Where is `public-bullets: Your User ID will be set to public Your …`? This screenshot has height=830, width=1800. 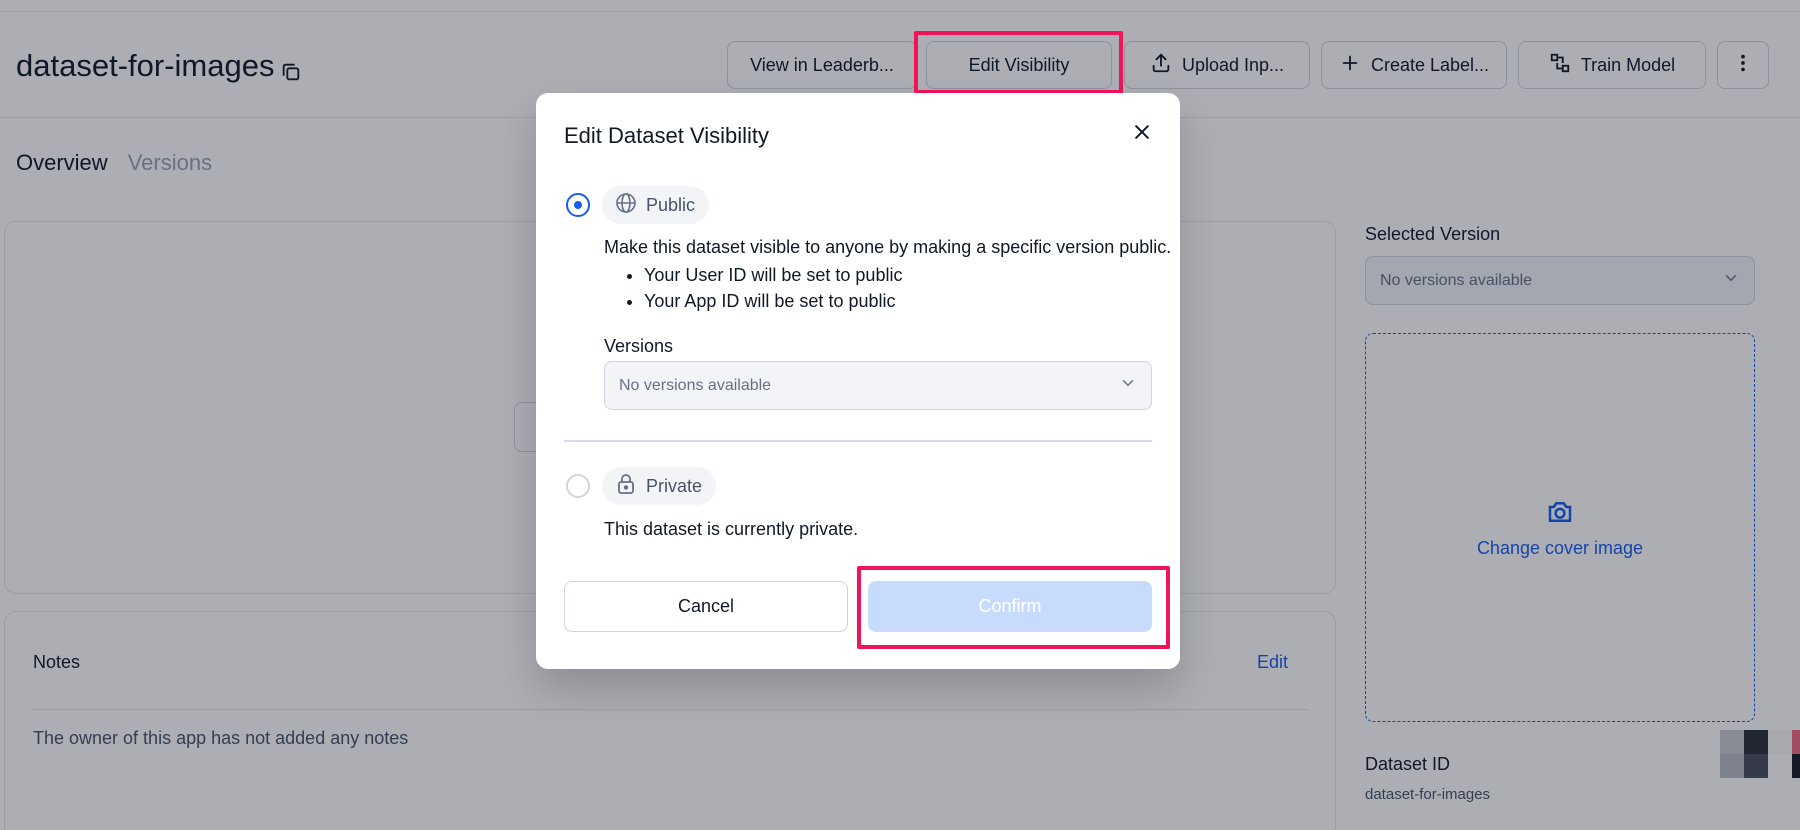 public-bullets: Your User ID will be set to public Your … is located at coordinates (773, 288).